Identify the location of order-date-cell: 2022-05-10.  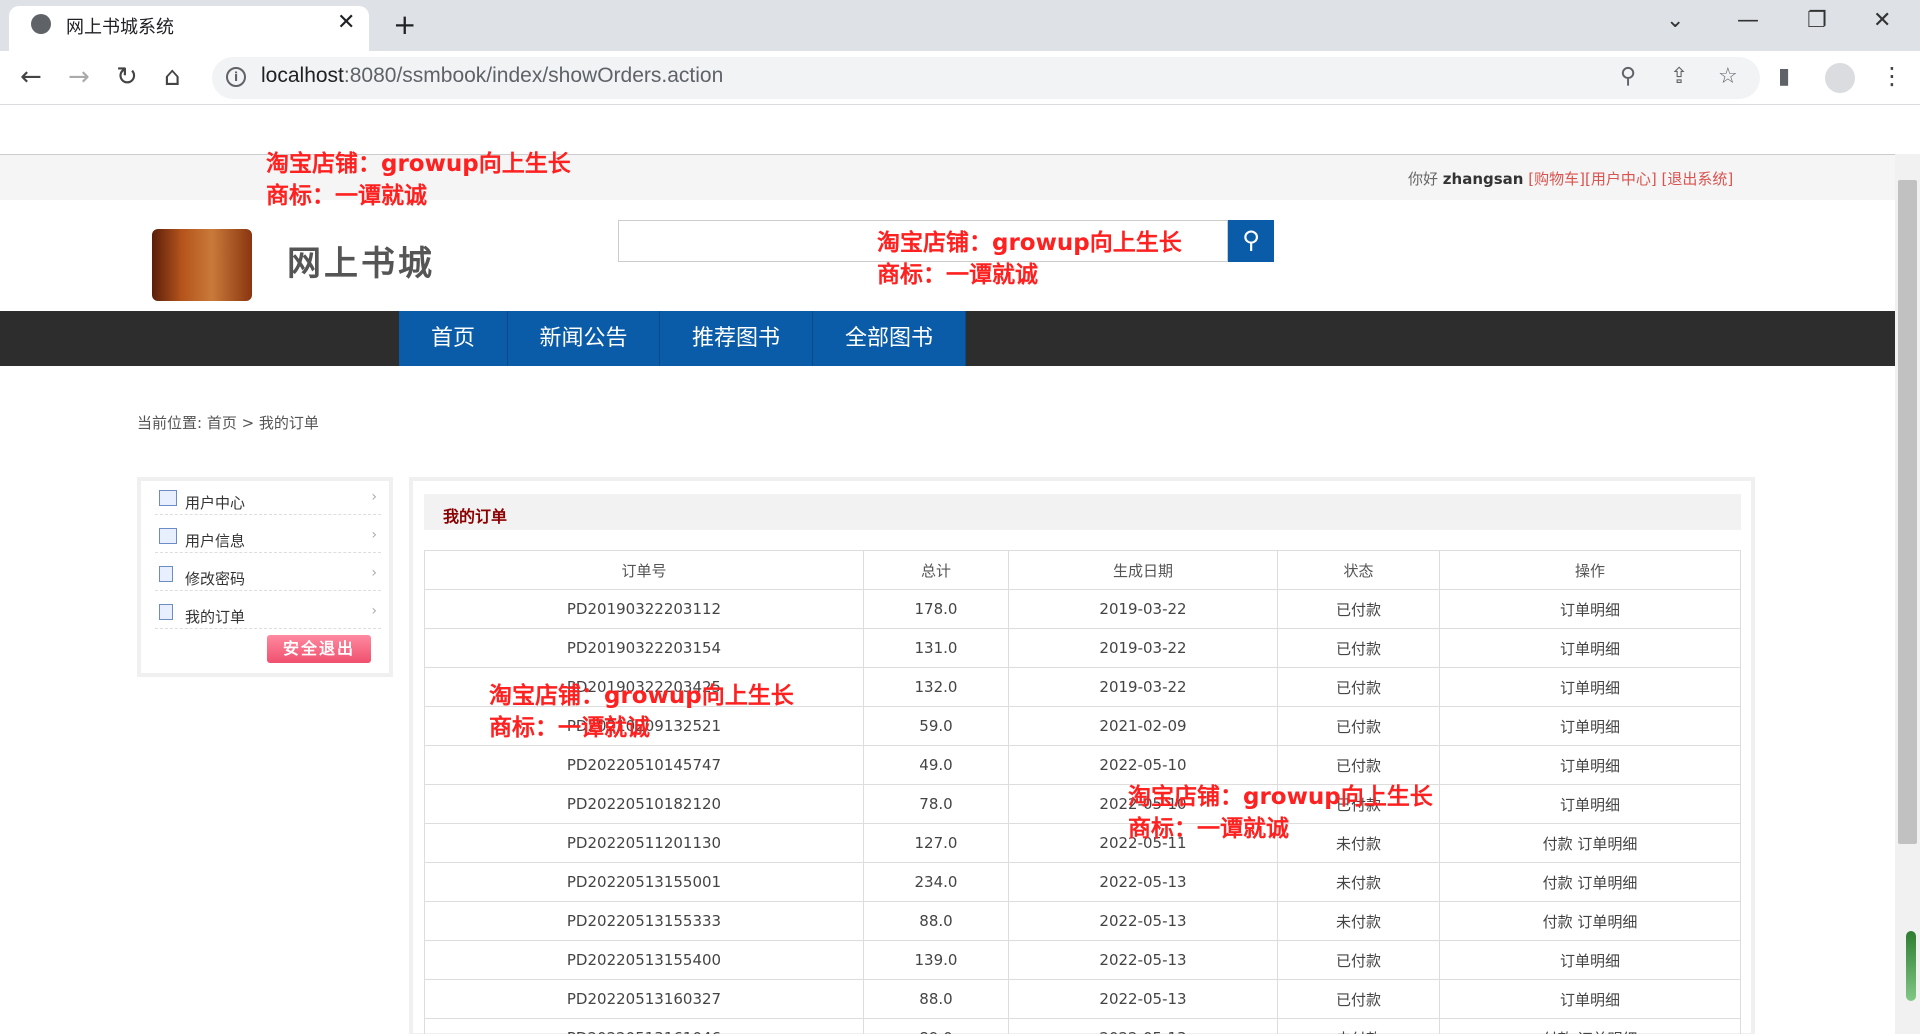
(1143, 765).